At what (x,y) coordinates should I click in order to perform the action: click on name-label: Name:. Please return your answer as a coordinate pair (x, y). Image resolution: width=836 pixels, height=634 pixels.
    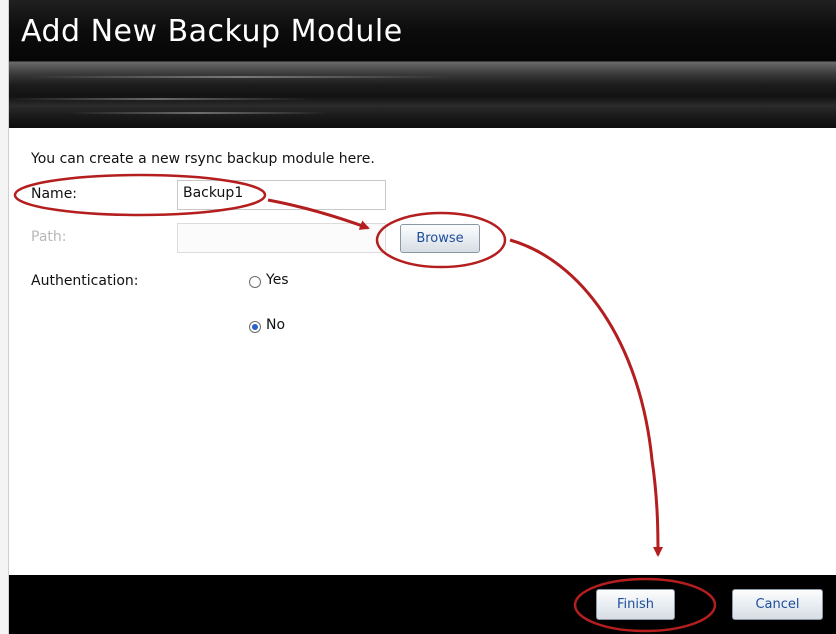
    Looking at the image, I should click on (54, 194).